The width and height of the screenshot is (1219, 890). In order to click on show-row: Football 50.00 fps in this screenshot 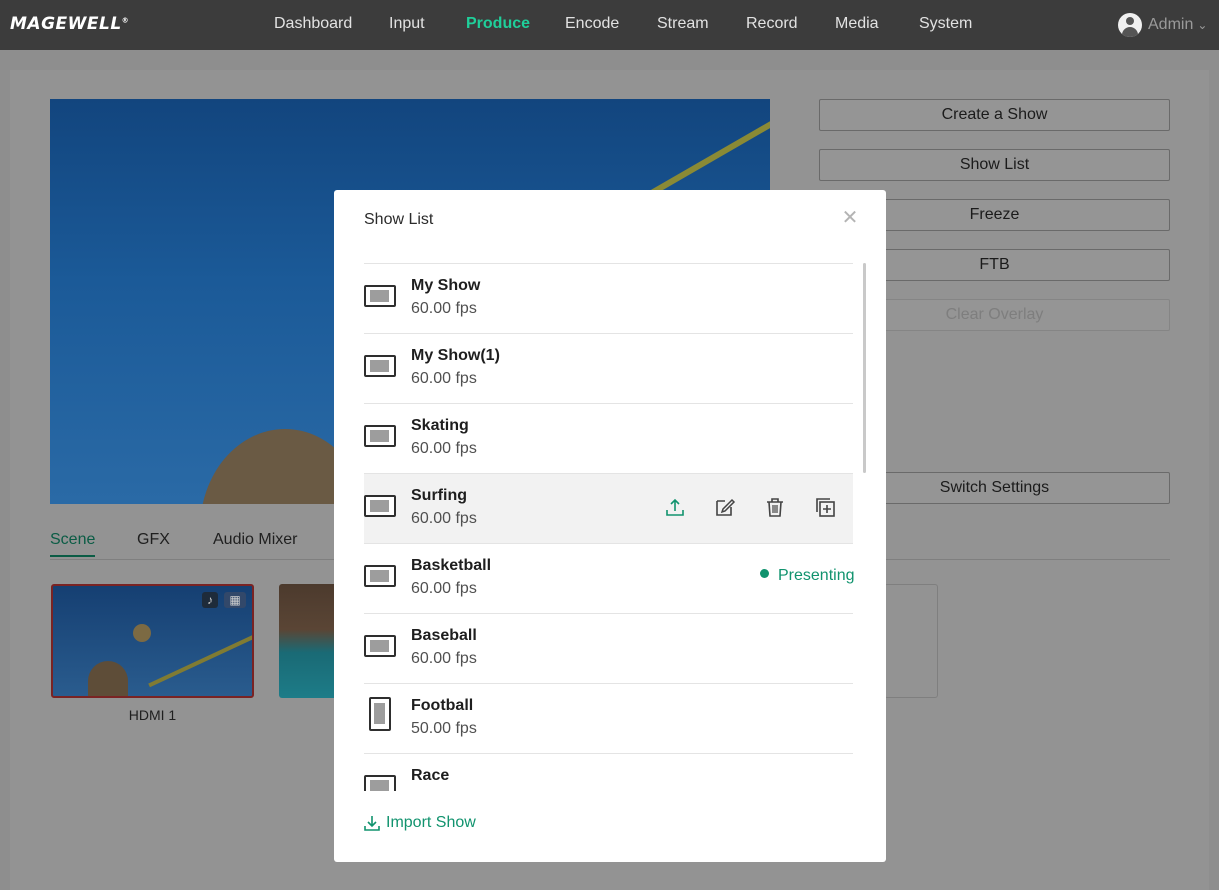, I will do `click(608, 718)`.